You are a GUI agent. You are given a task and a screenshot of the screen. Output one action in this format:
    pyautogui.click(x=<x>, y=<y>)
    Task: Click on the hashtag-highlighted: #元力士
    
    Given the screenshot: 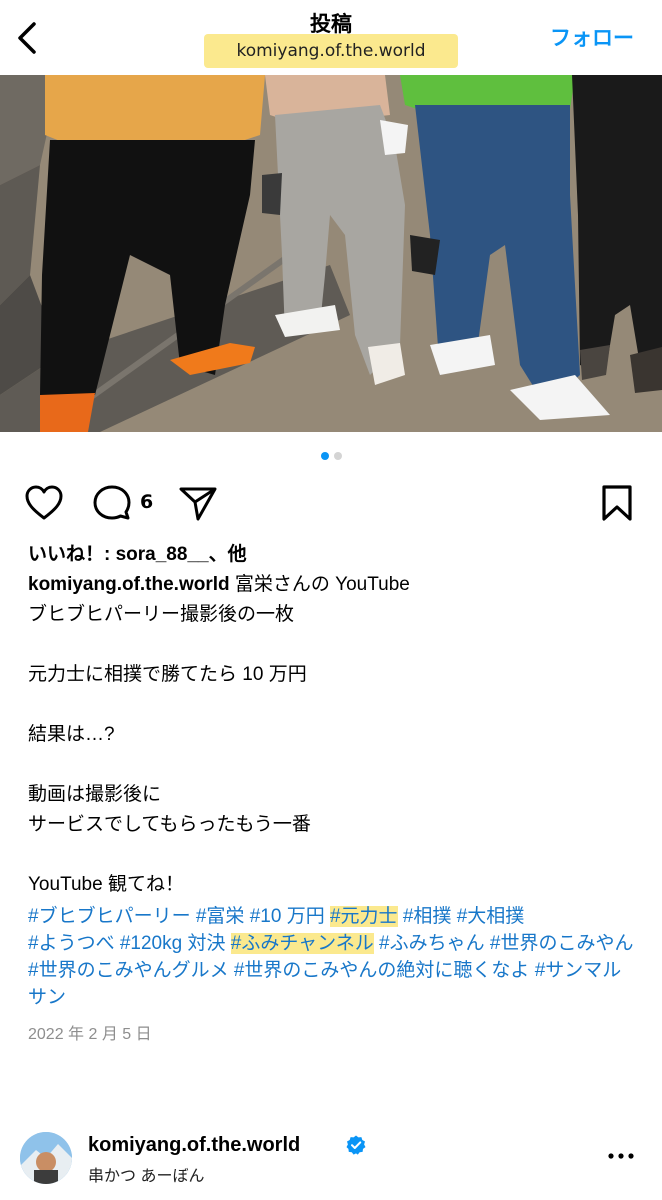 What is the action you would take?
    pyautogui.click(x=363, y=916)
    